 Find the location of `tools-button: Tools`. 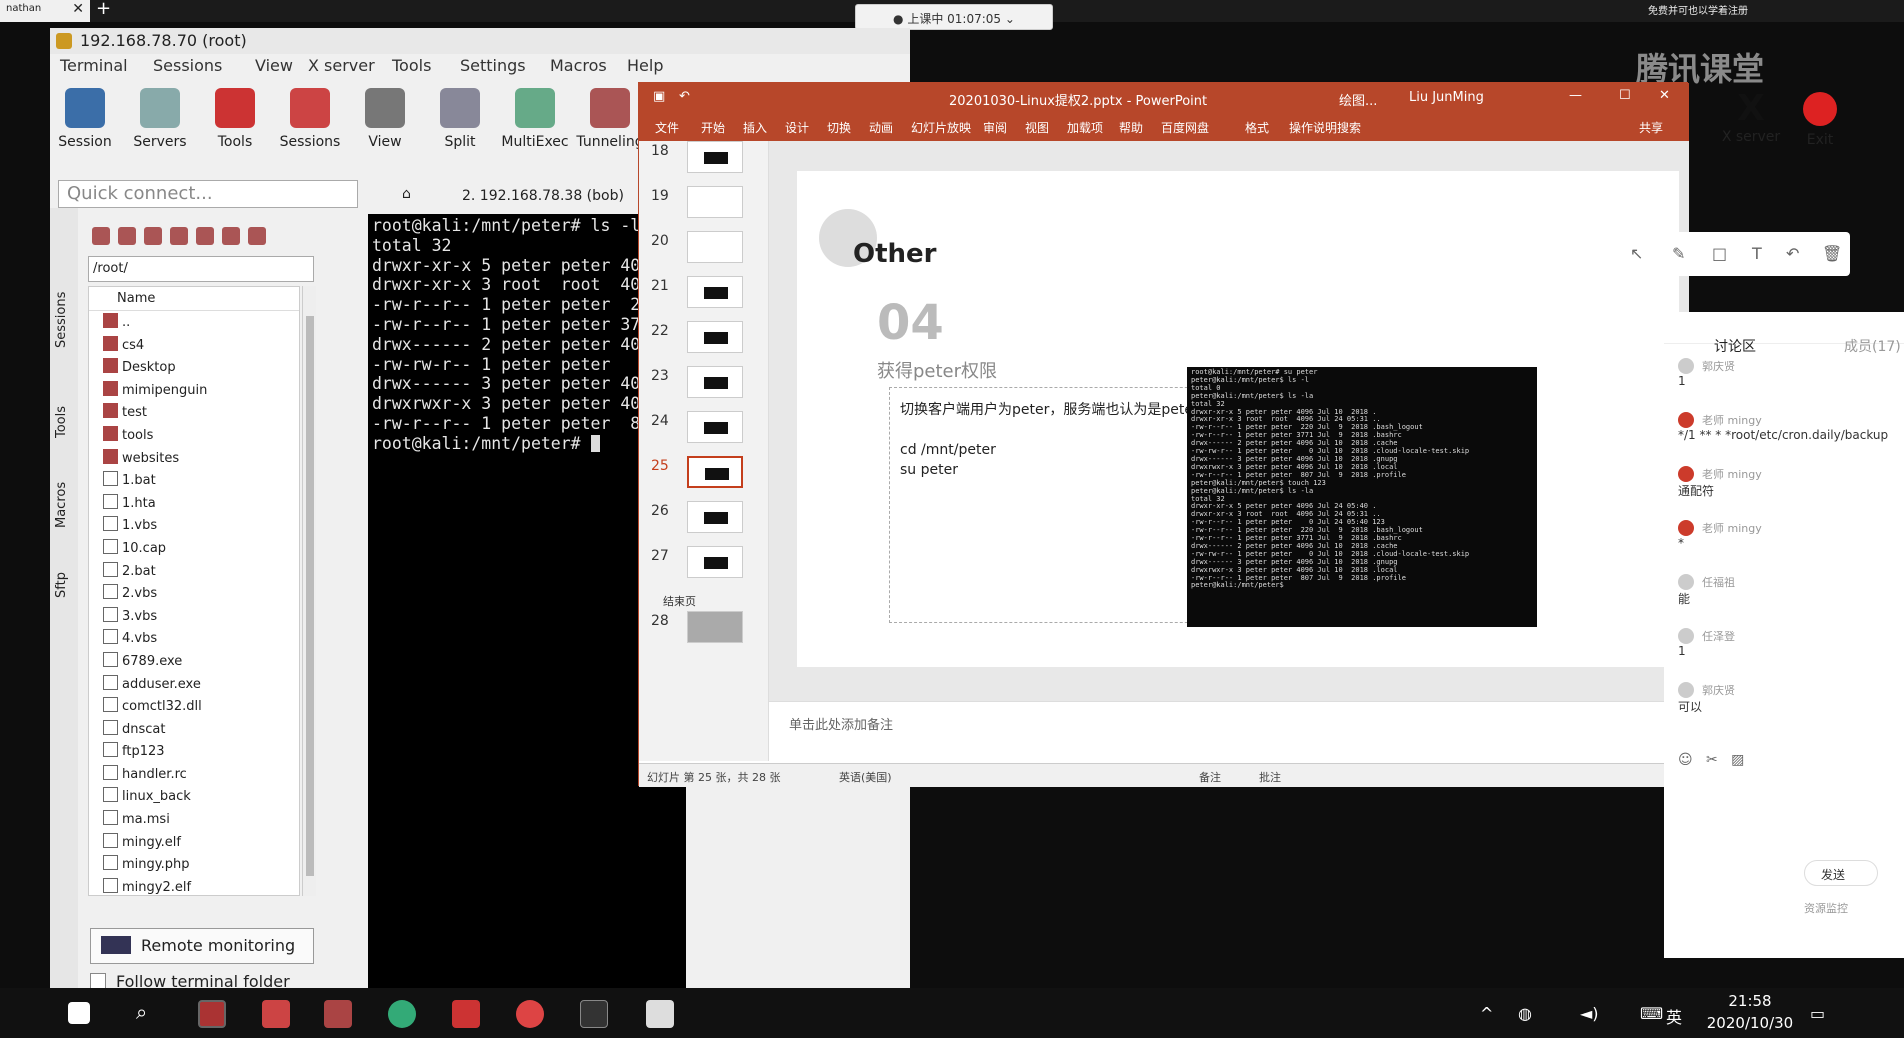

tools-button: Tools is located at coordinates (235, 115).